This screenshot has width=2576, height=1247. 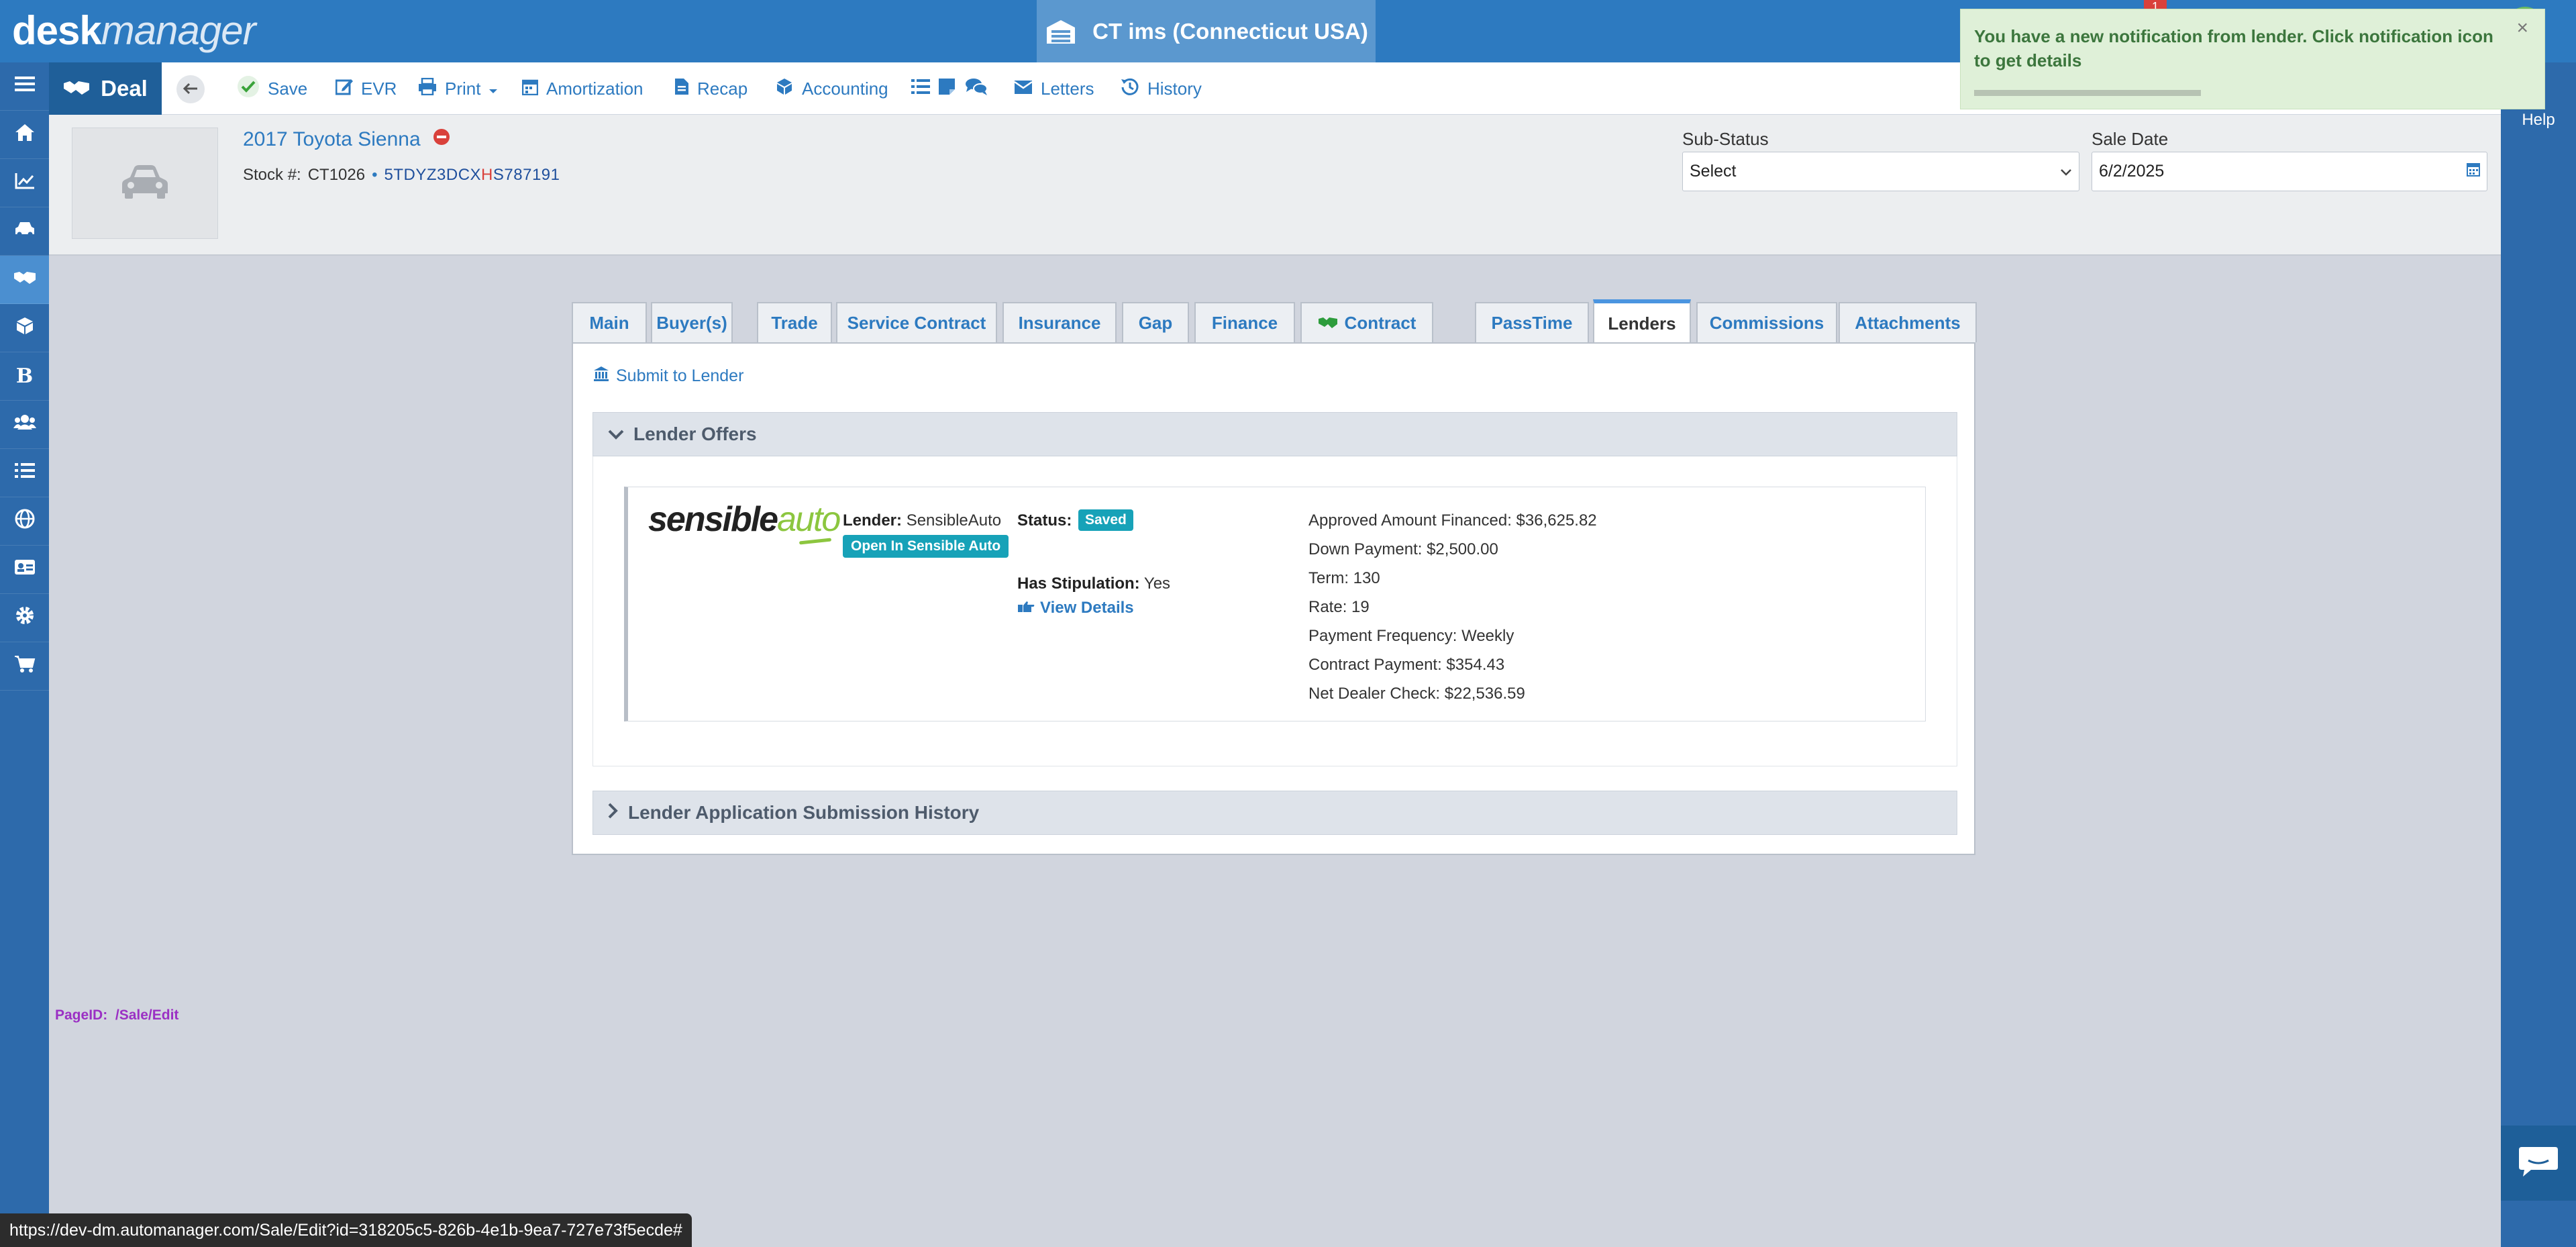 I want to click on history-icon, so click(x=1130, y=89).